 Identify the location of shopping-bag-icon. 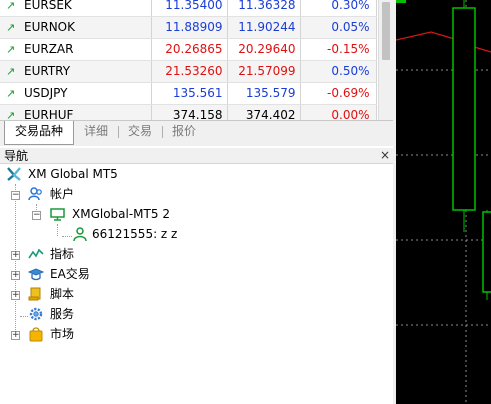
(36, 334).